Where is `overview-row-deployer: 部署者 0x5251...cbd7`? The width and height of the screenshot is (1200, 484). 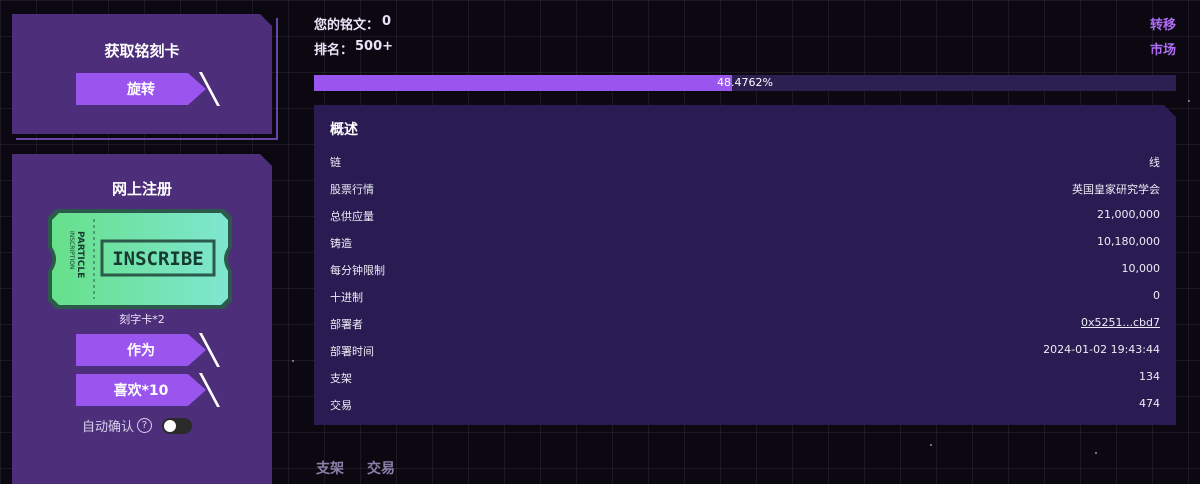
overview-row-deployer: 部署者 0x5251...cbd7 is located at coordinates (745, 326).